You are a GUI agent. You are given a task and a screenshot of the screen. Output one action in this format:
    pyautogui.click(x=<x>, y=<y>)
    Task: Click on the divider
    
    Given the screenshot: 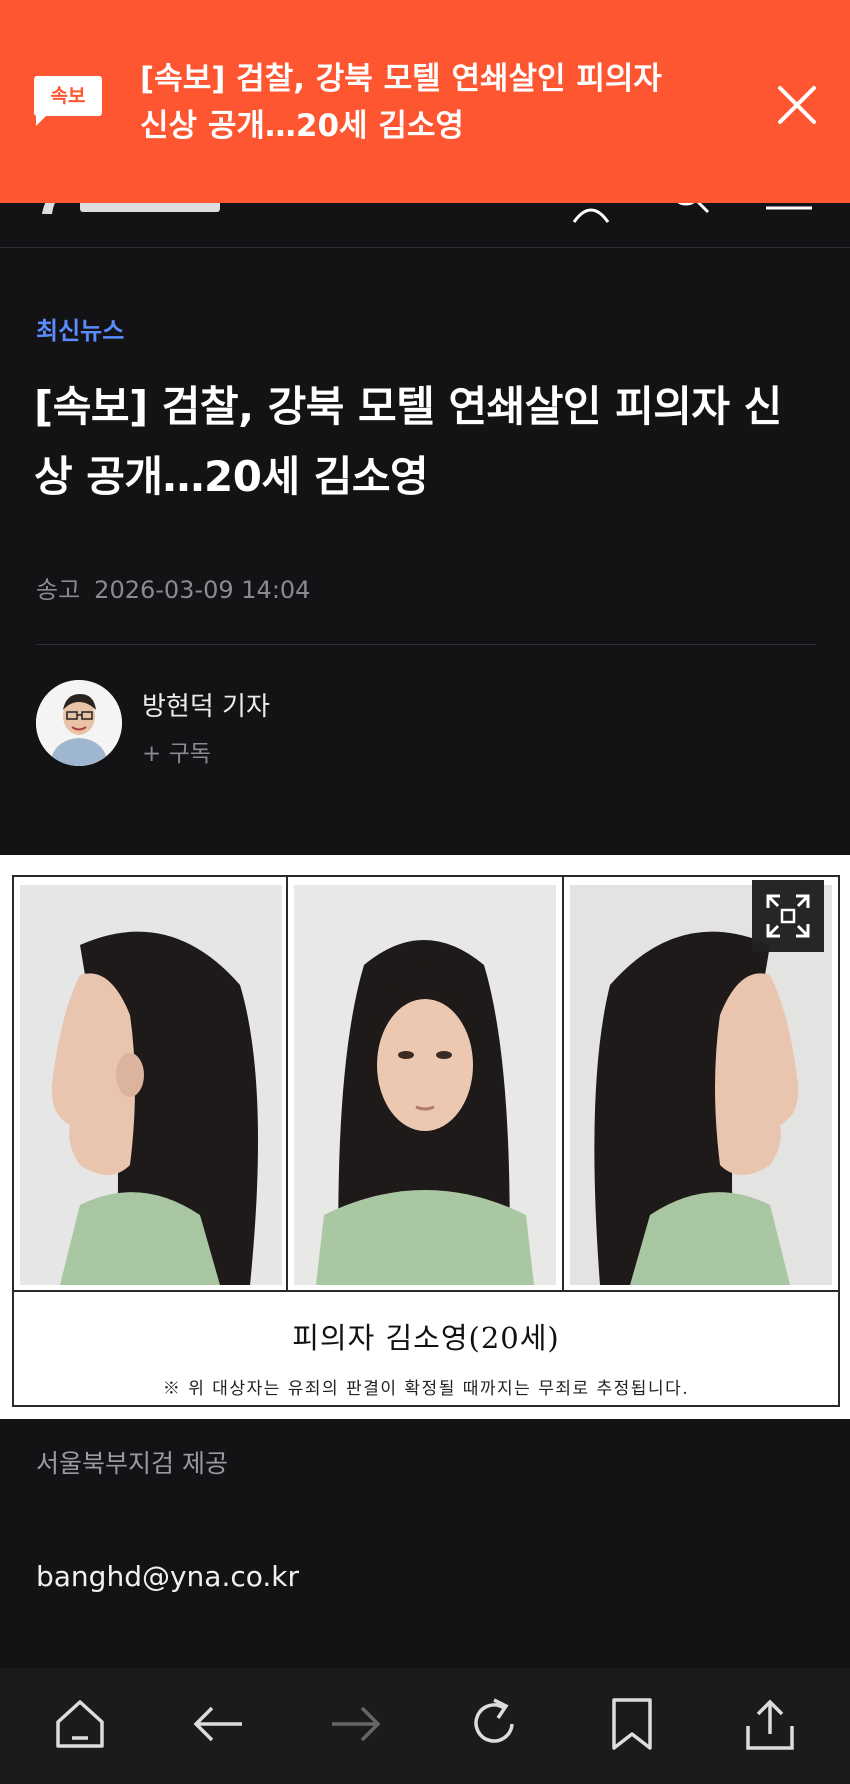 What is the action you would take?
    pyautogui.click(x=426, y=644)
    